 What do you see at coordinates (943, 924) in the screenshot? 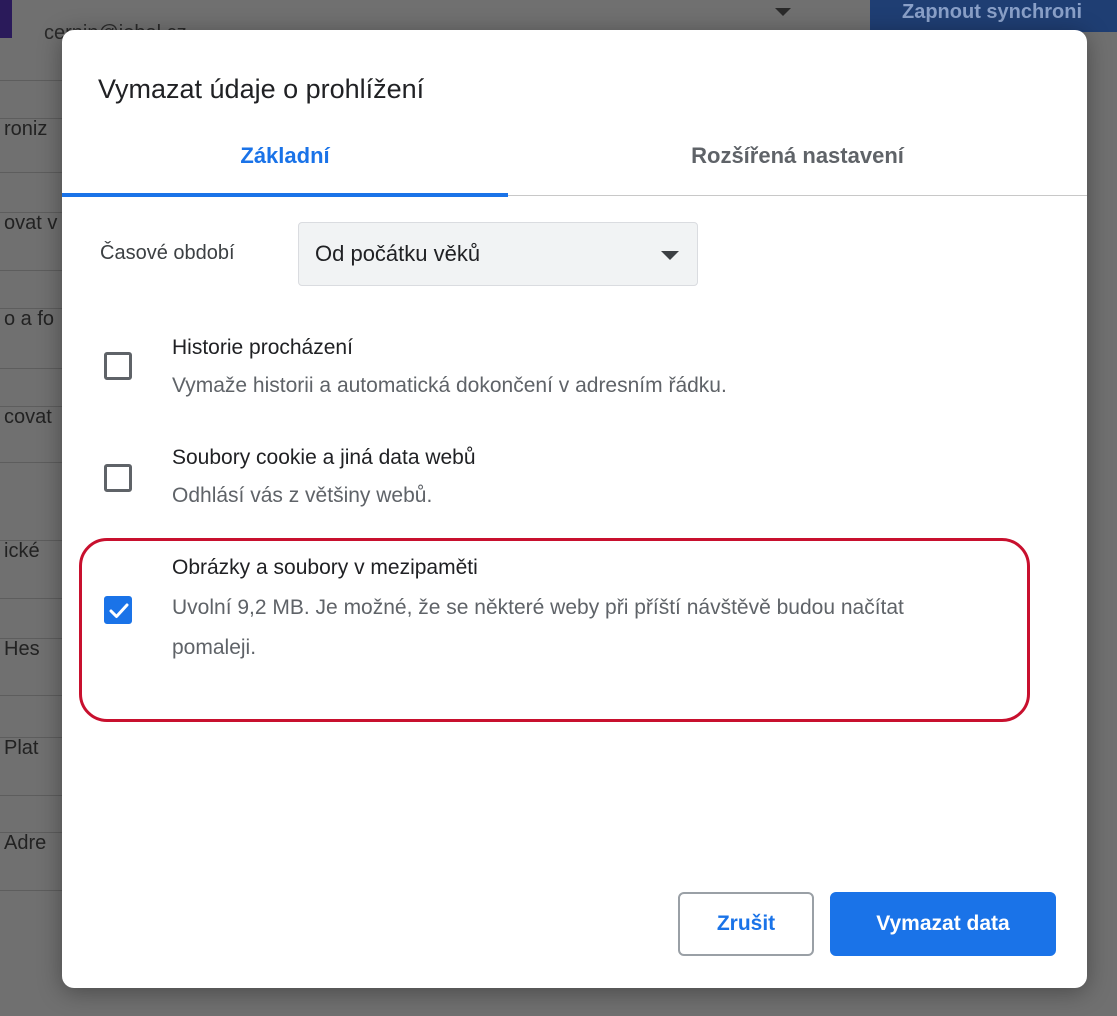
I see `clear-data-button: Vymazat data` at bounding box center [943, 924].